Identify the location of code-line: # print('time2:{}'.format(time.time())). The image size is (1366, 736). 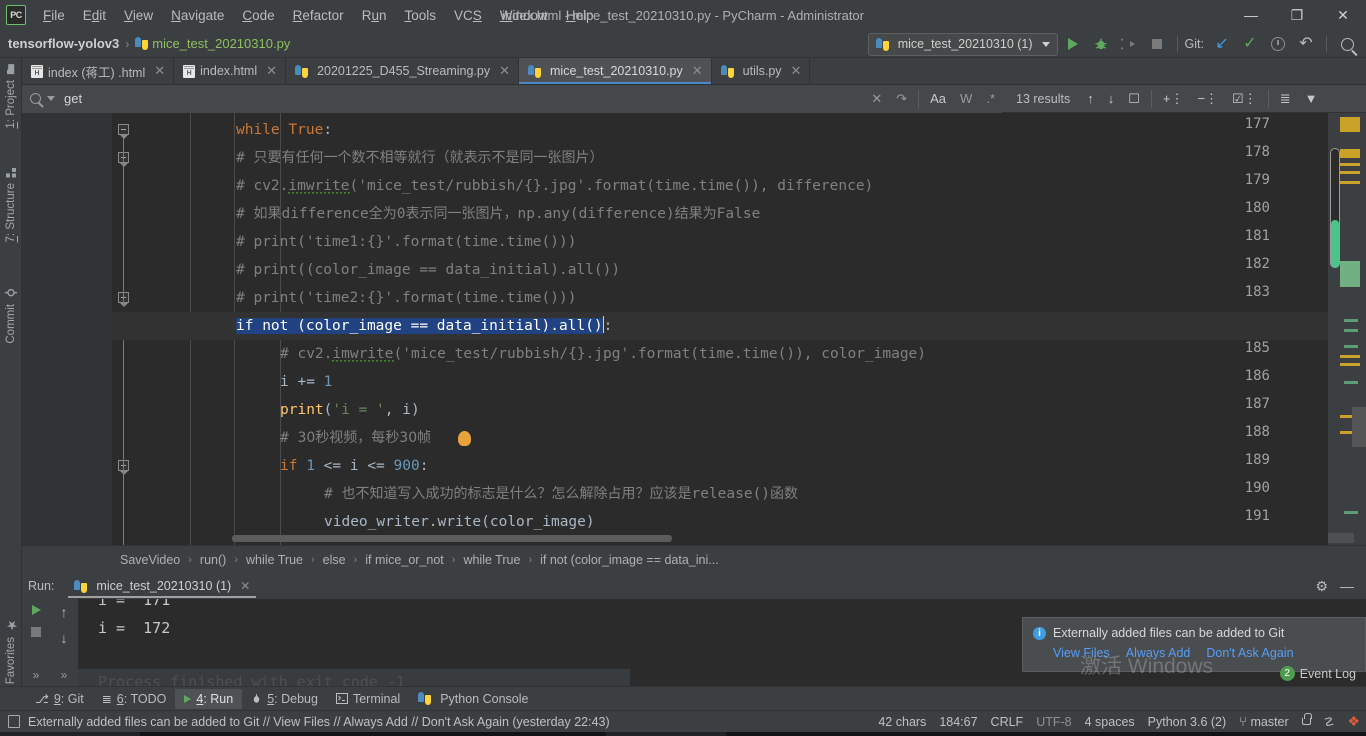
(720, 298).